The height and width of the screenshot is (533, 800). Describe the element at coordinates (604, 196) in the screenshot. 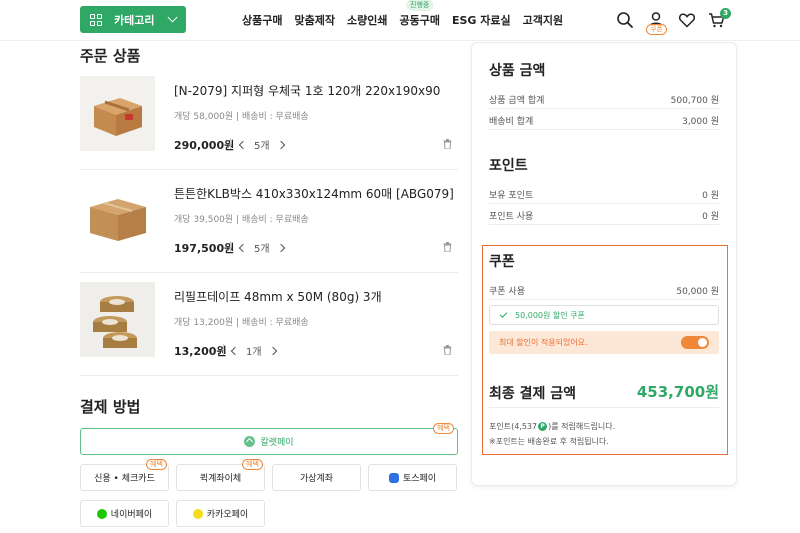

I see `owned-points-row: 보유 포인트 0 원` at that location.